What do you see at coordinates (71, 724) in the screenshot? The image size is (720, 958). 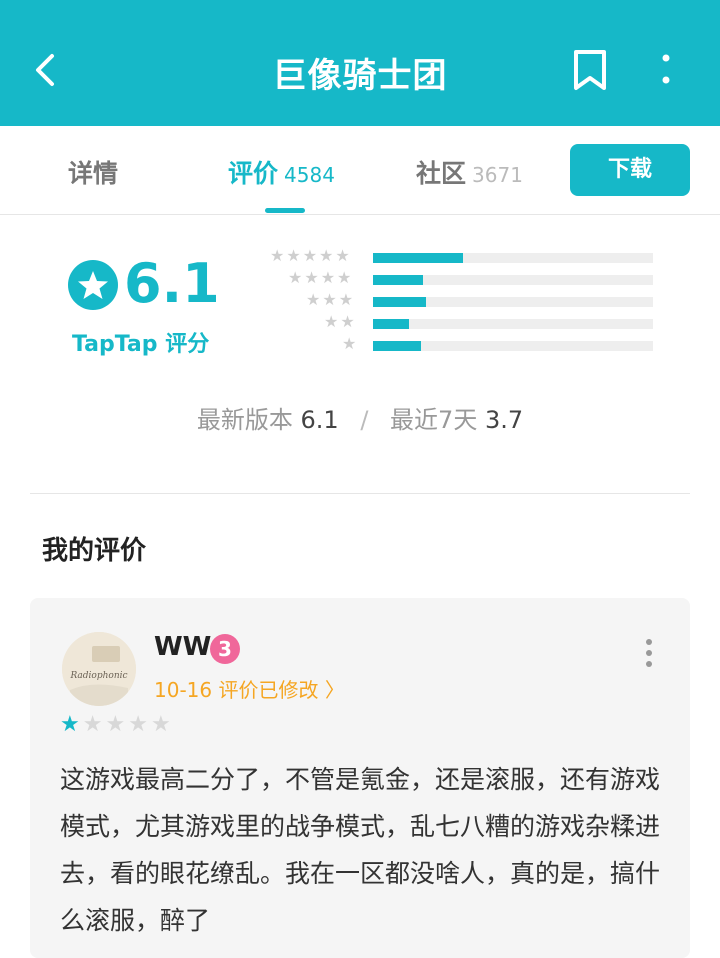 I see `star-filled-icon: ★` at bounding box center [71, 724].